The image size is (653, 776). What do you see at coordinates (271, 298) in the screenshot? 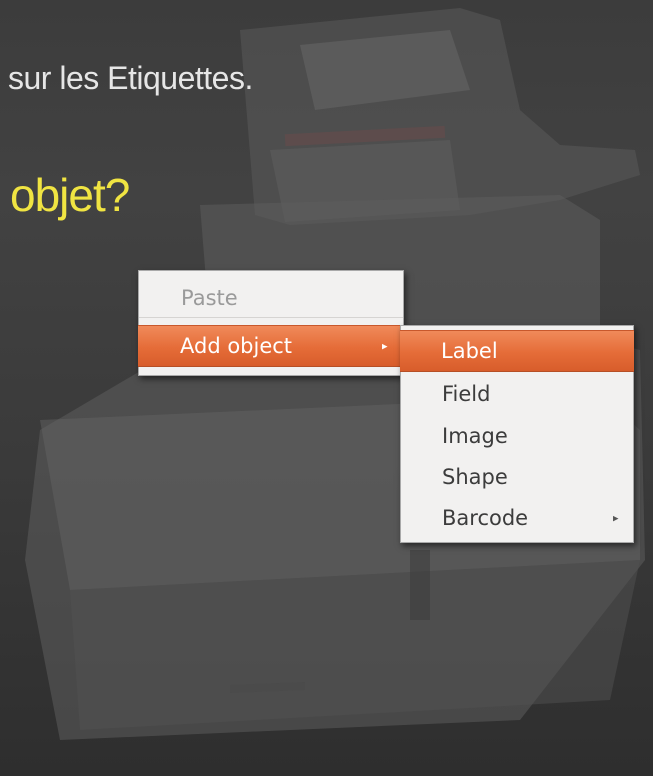
I see `menu-item-paste: Paste` at bounding box center [271, 298].